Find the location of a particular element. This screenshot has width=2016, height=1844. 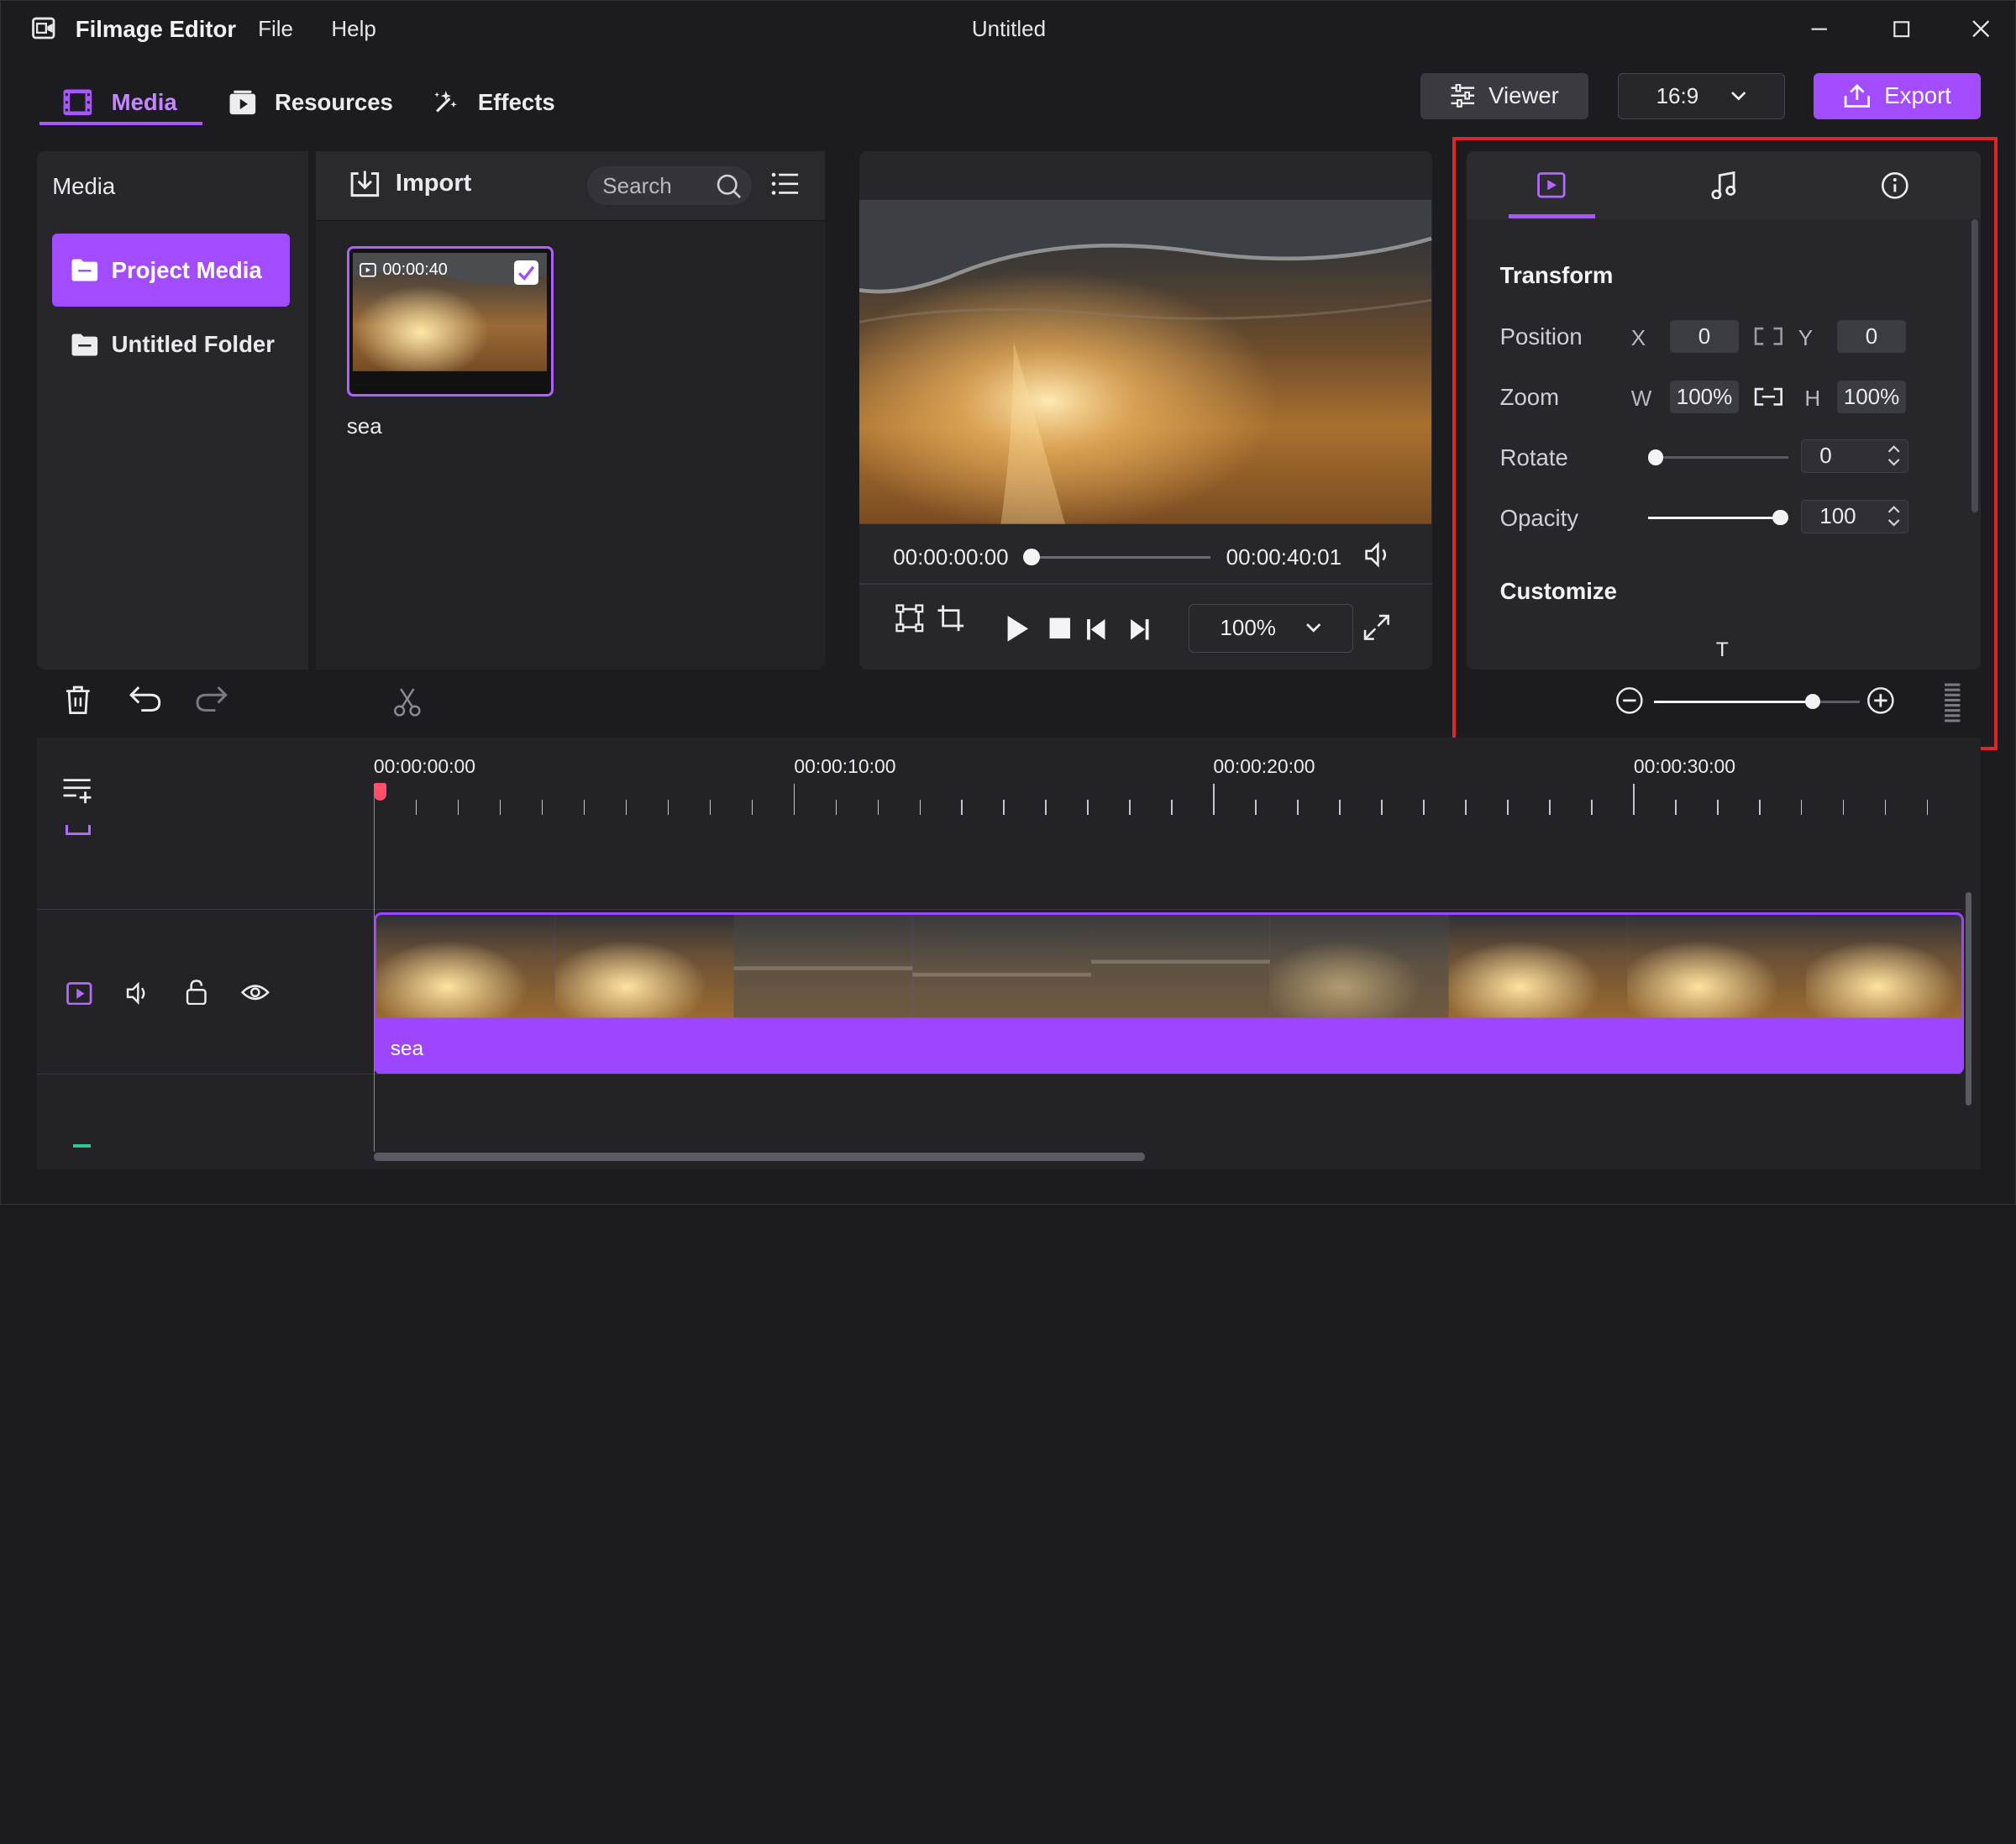

folder-label: Project Media is located at coordinates (186, 269).